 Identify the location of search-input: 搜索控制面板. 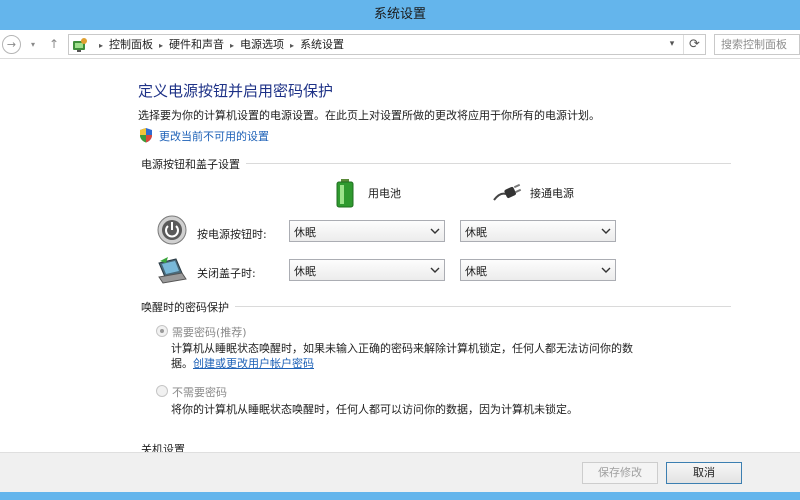
(757, 44).